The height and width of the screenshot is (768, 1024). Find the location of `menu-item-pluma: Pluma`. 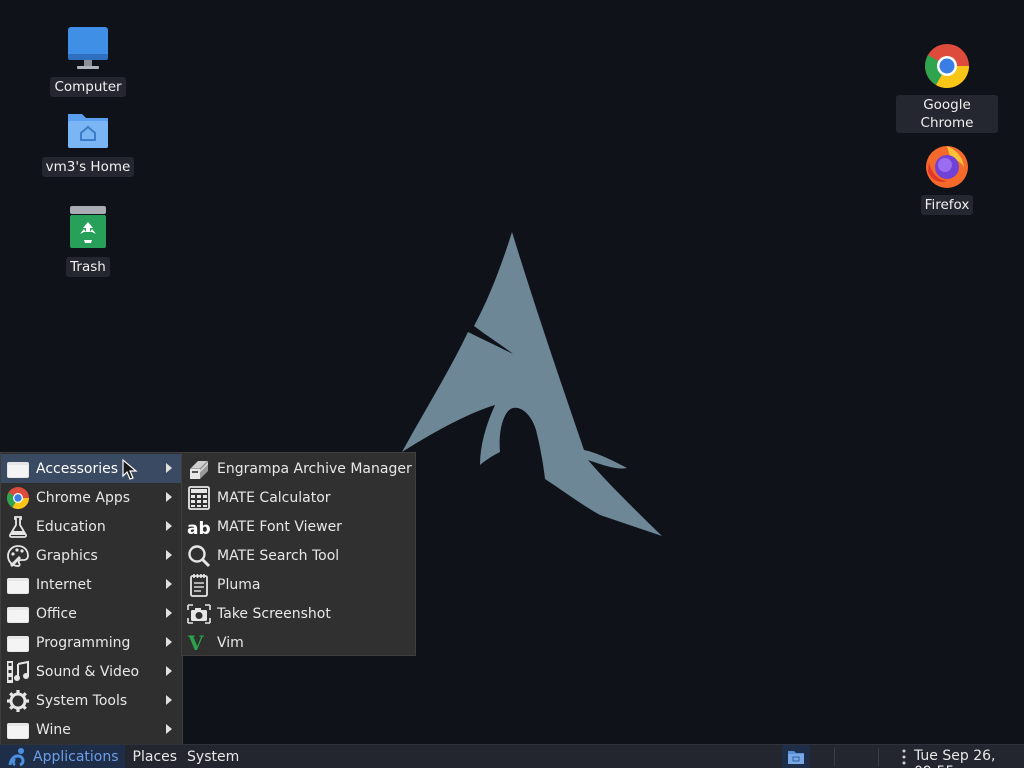

menu-item-pluma: Pluma is located at coordinates (298, 584).